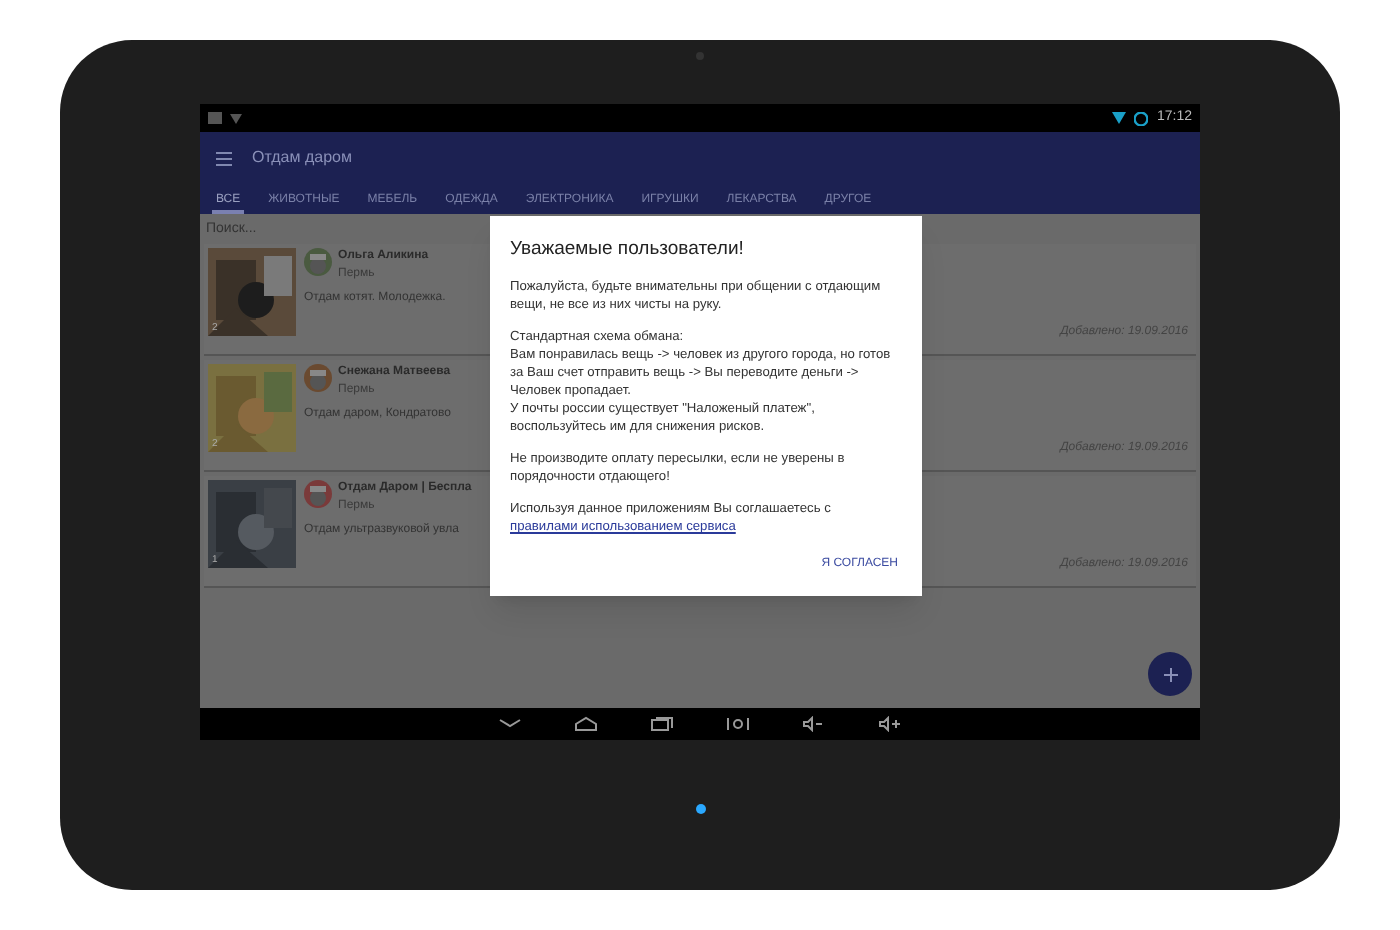 The image size is (1400, 930). Describe the element at coordinates (890, 724) in the screenshot. I see `volume-up-icon` at that location.